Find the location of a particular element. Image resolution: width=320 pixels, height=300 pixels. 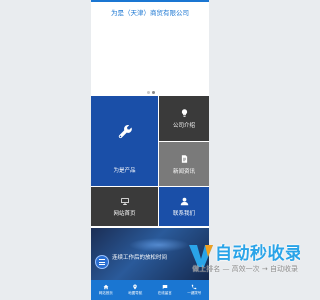

footer-map: 地图导航 is located at coordinates (136, 290).